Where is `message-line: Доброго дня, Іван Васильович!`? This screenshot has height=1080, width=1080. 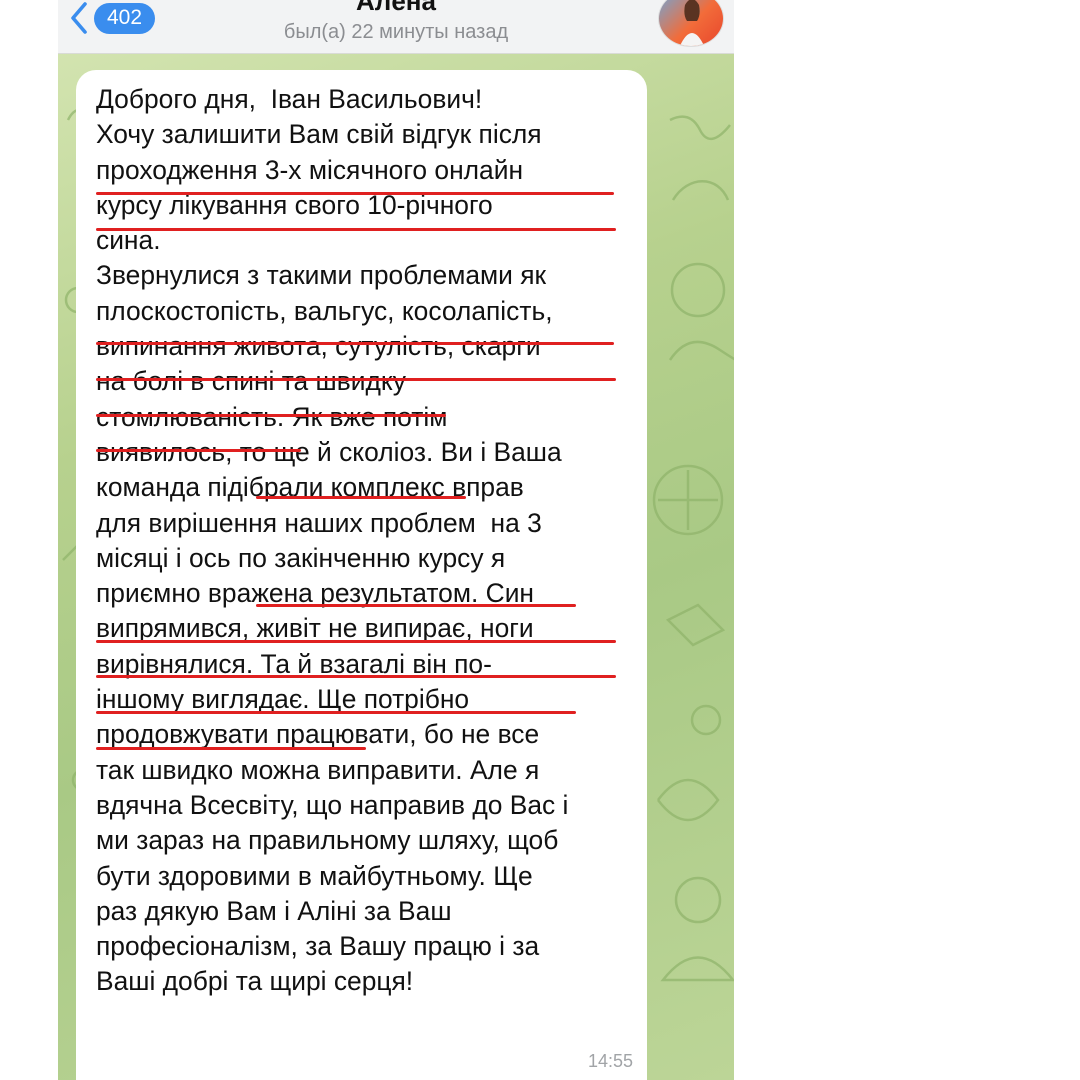
message-line: Доброго дня, Іван Васильович! is located at coordinates (289, 99).